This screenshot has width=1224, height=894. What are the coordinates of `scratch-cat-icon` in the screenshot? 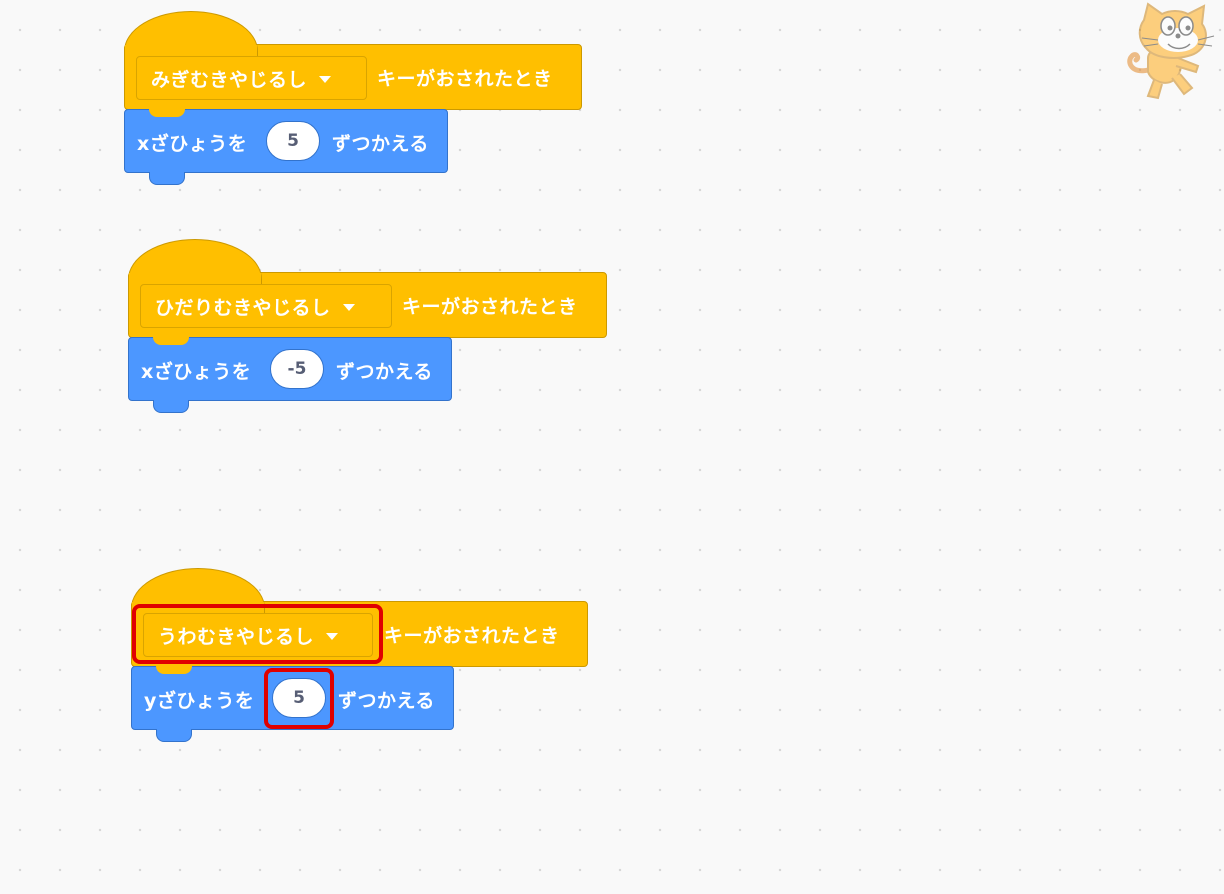 It's located at (1171, 51).